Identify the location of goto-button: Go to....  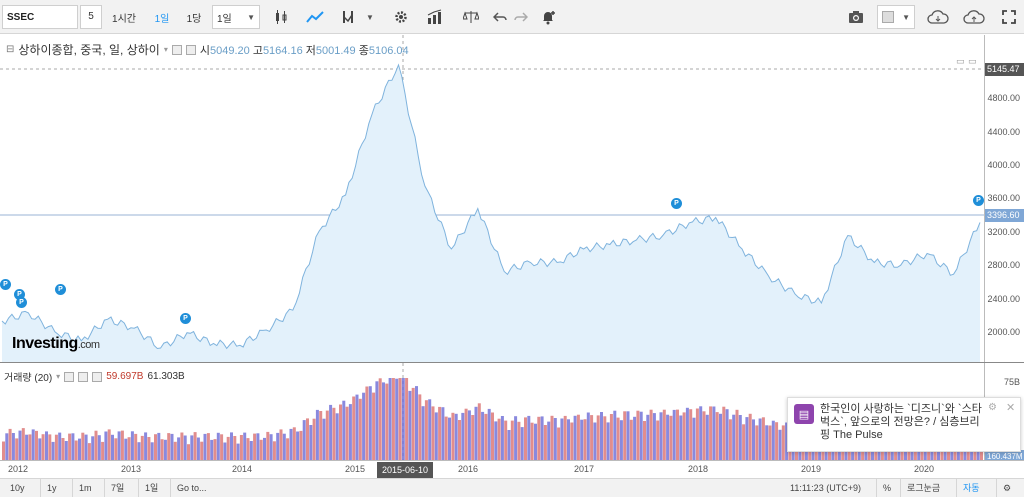
(188, 488).